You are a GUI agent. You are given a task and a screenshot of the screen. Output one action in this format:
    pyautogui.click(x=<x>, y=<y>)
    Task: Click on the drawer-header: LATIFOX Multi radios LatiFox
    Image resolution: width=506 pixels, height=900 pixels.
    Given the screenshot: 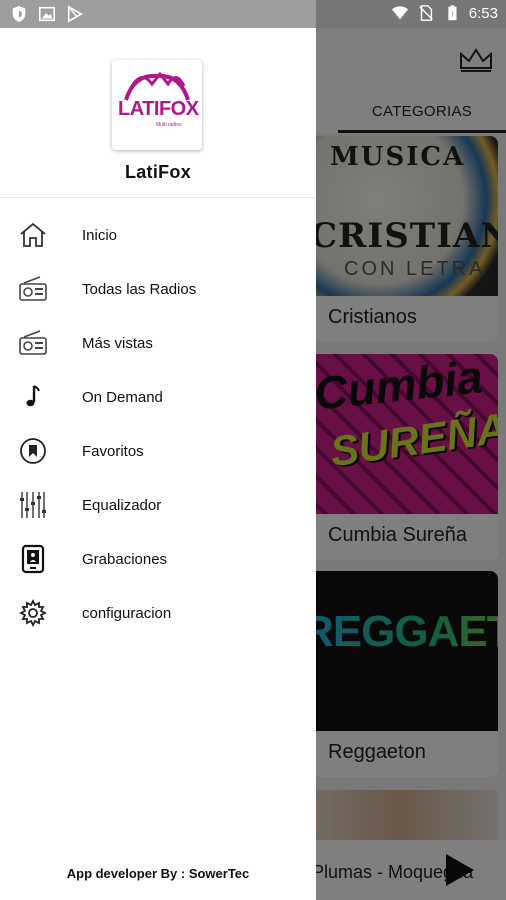 What is the action you would take?
    pyautogui.click(x=158, y=113)
    